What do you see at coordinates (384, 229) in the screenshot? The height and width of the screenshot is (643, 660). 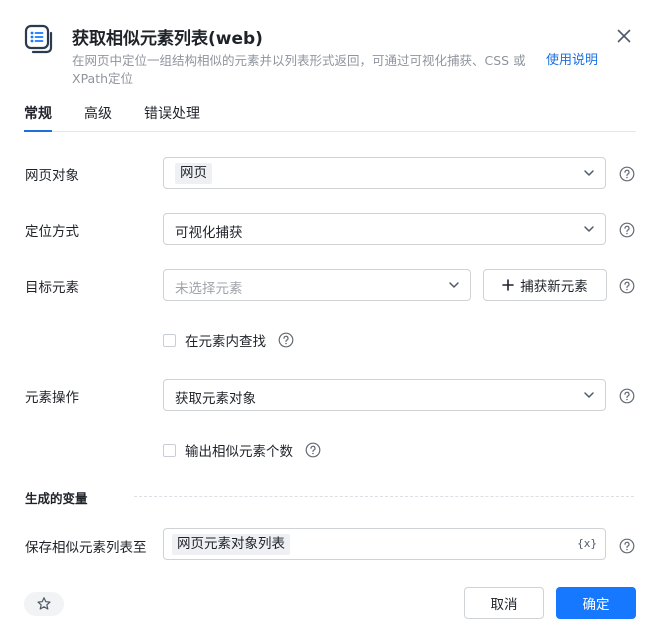 I see `locate-method-select: 可视化捕获` at bounding box center [384, 229].